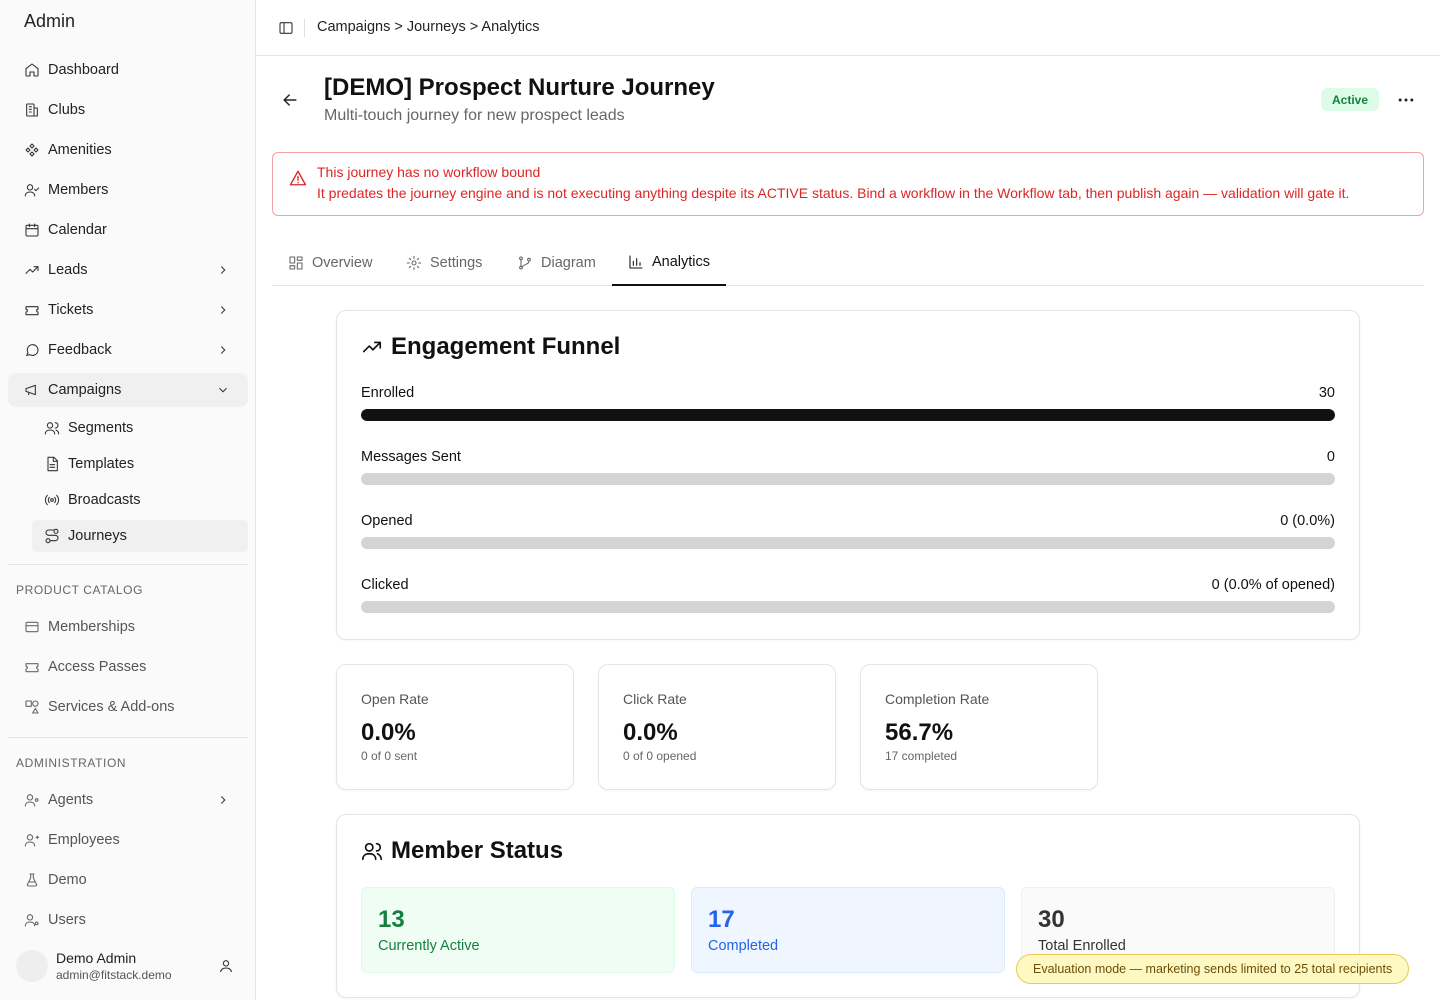 This screenshot has width=1440, height=1000. What do you see at coordinates (937, 699) in the screenshot?
I see `stat-label: Completion Rate` at bounding box center [937, 699].